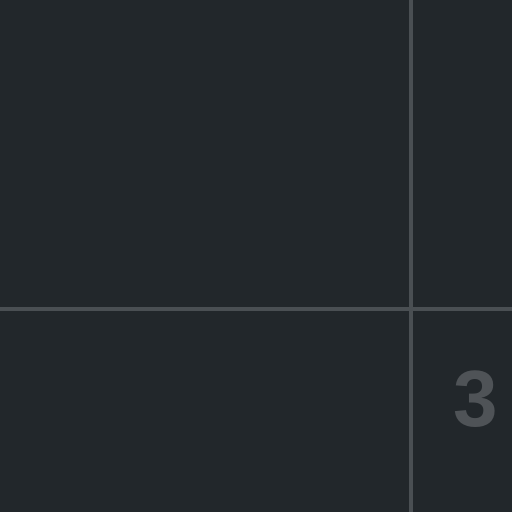  Describe the element at coordinates (411, 256) in the screenshot. I see `vertical-split-handle` at that location.